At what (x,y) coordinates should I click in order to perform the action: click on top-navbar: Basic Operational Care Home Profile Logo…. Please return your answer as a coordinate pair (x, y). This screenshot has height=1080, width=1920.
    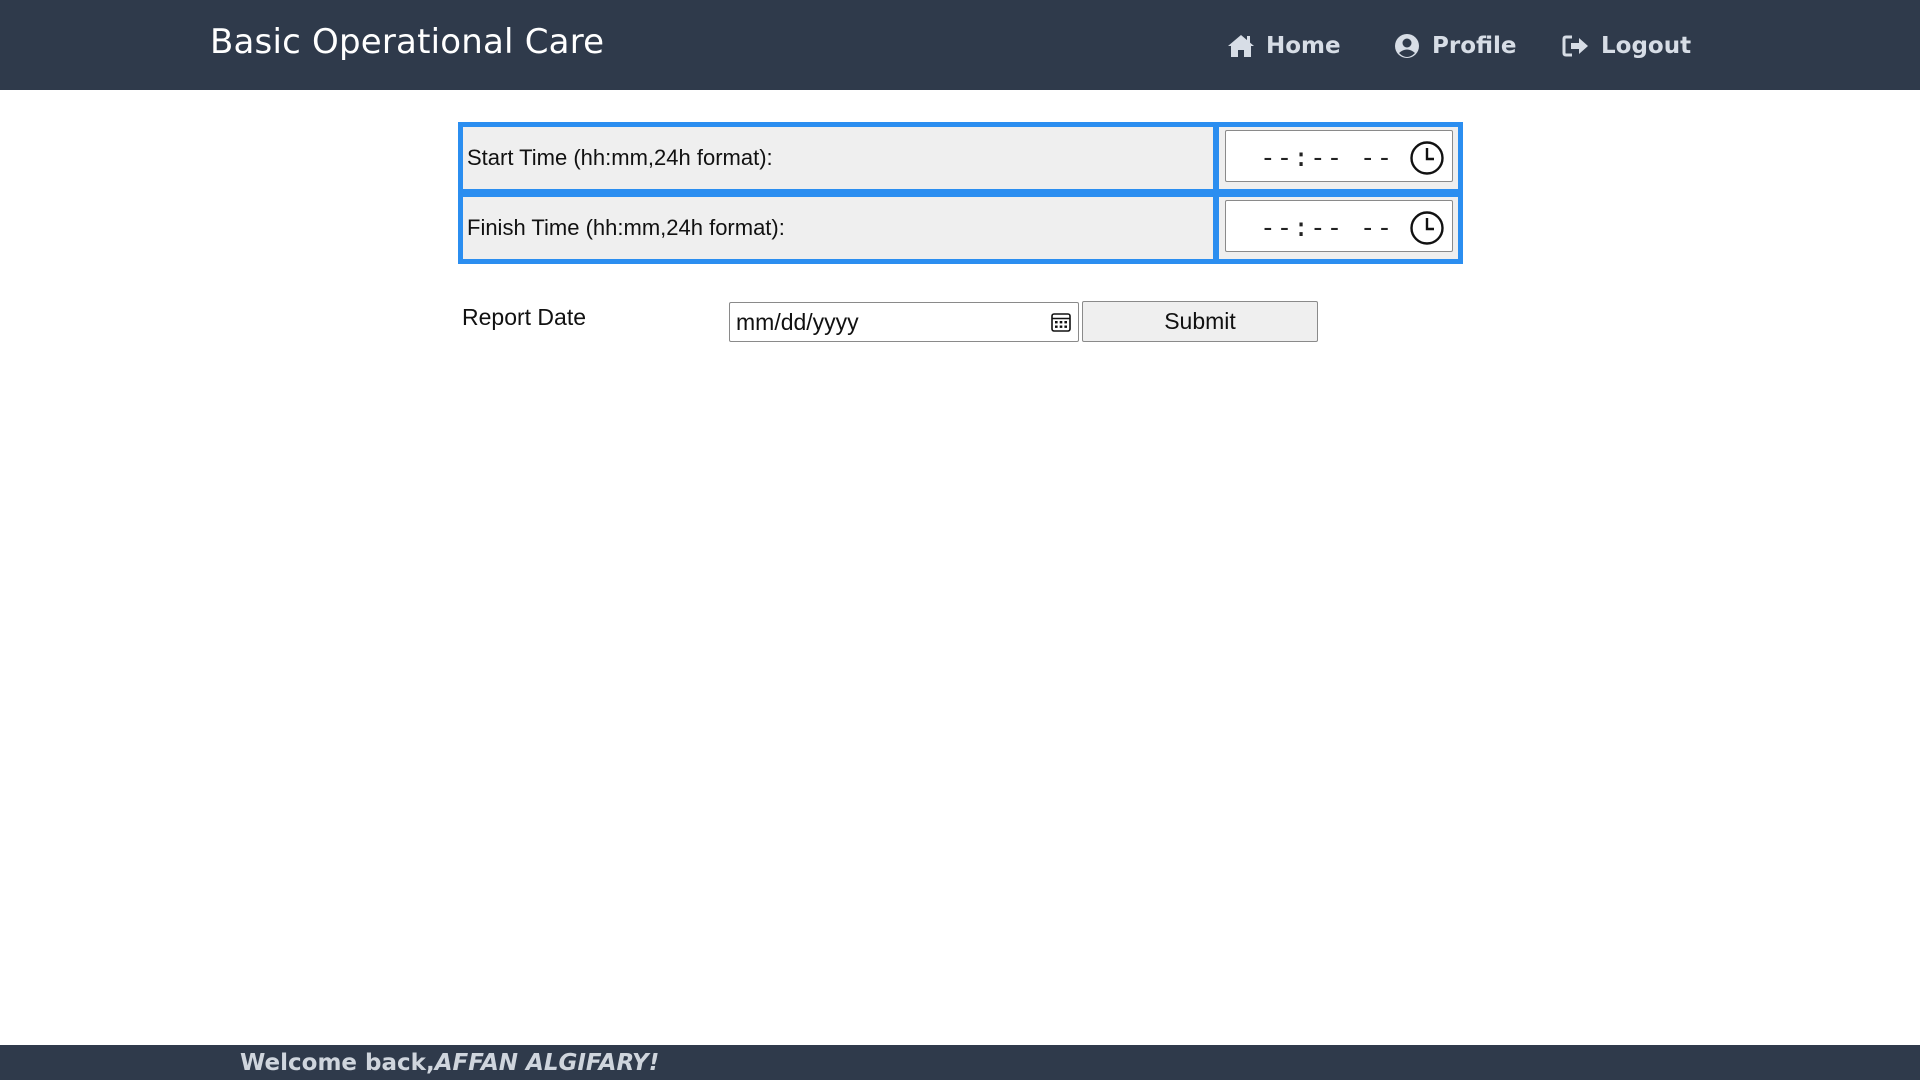
    Looking at the image, I should click on (960, 45).